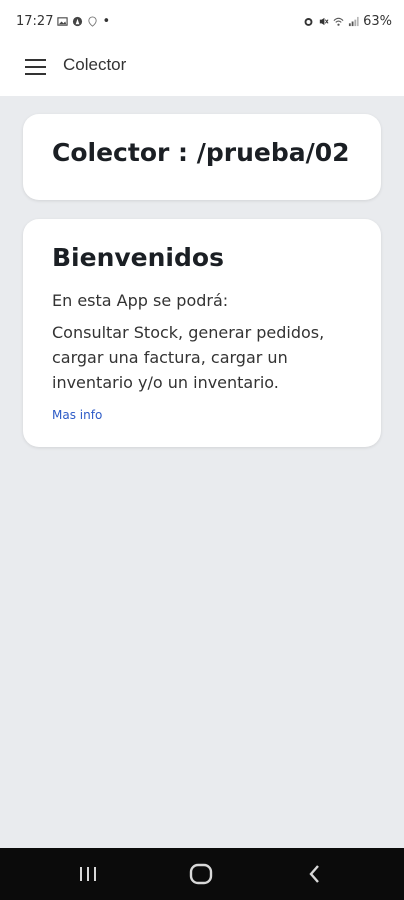  I want to click on recents-button, so click(88, 874).